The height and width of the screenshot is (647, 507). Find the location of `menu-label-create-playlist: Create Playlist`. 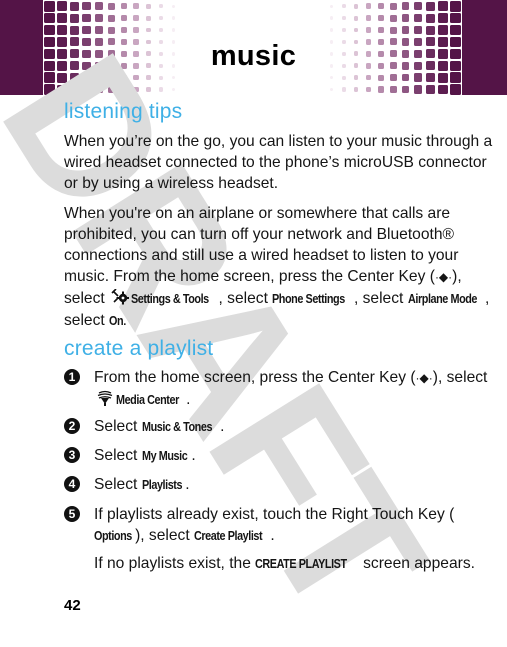

menu-label-create-playlist: Create Playlist is located at coordinates (228, 536).